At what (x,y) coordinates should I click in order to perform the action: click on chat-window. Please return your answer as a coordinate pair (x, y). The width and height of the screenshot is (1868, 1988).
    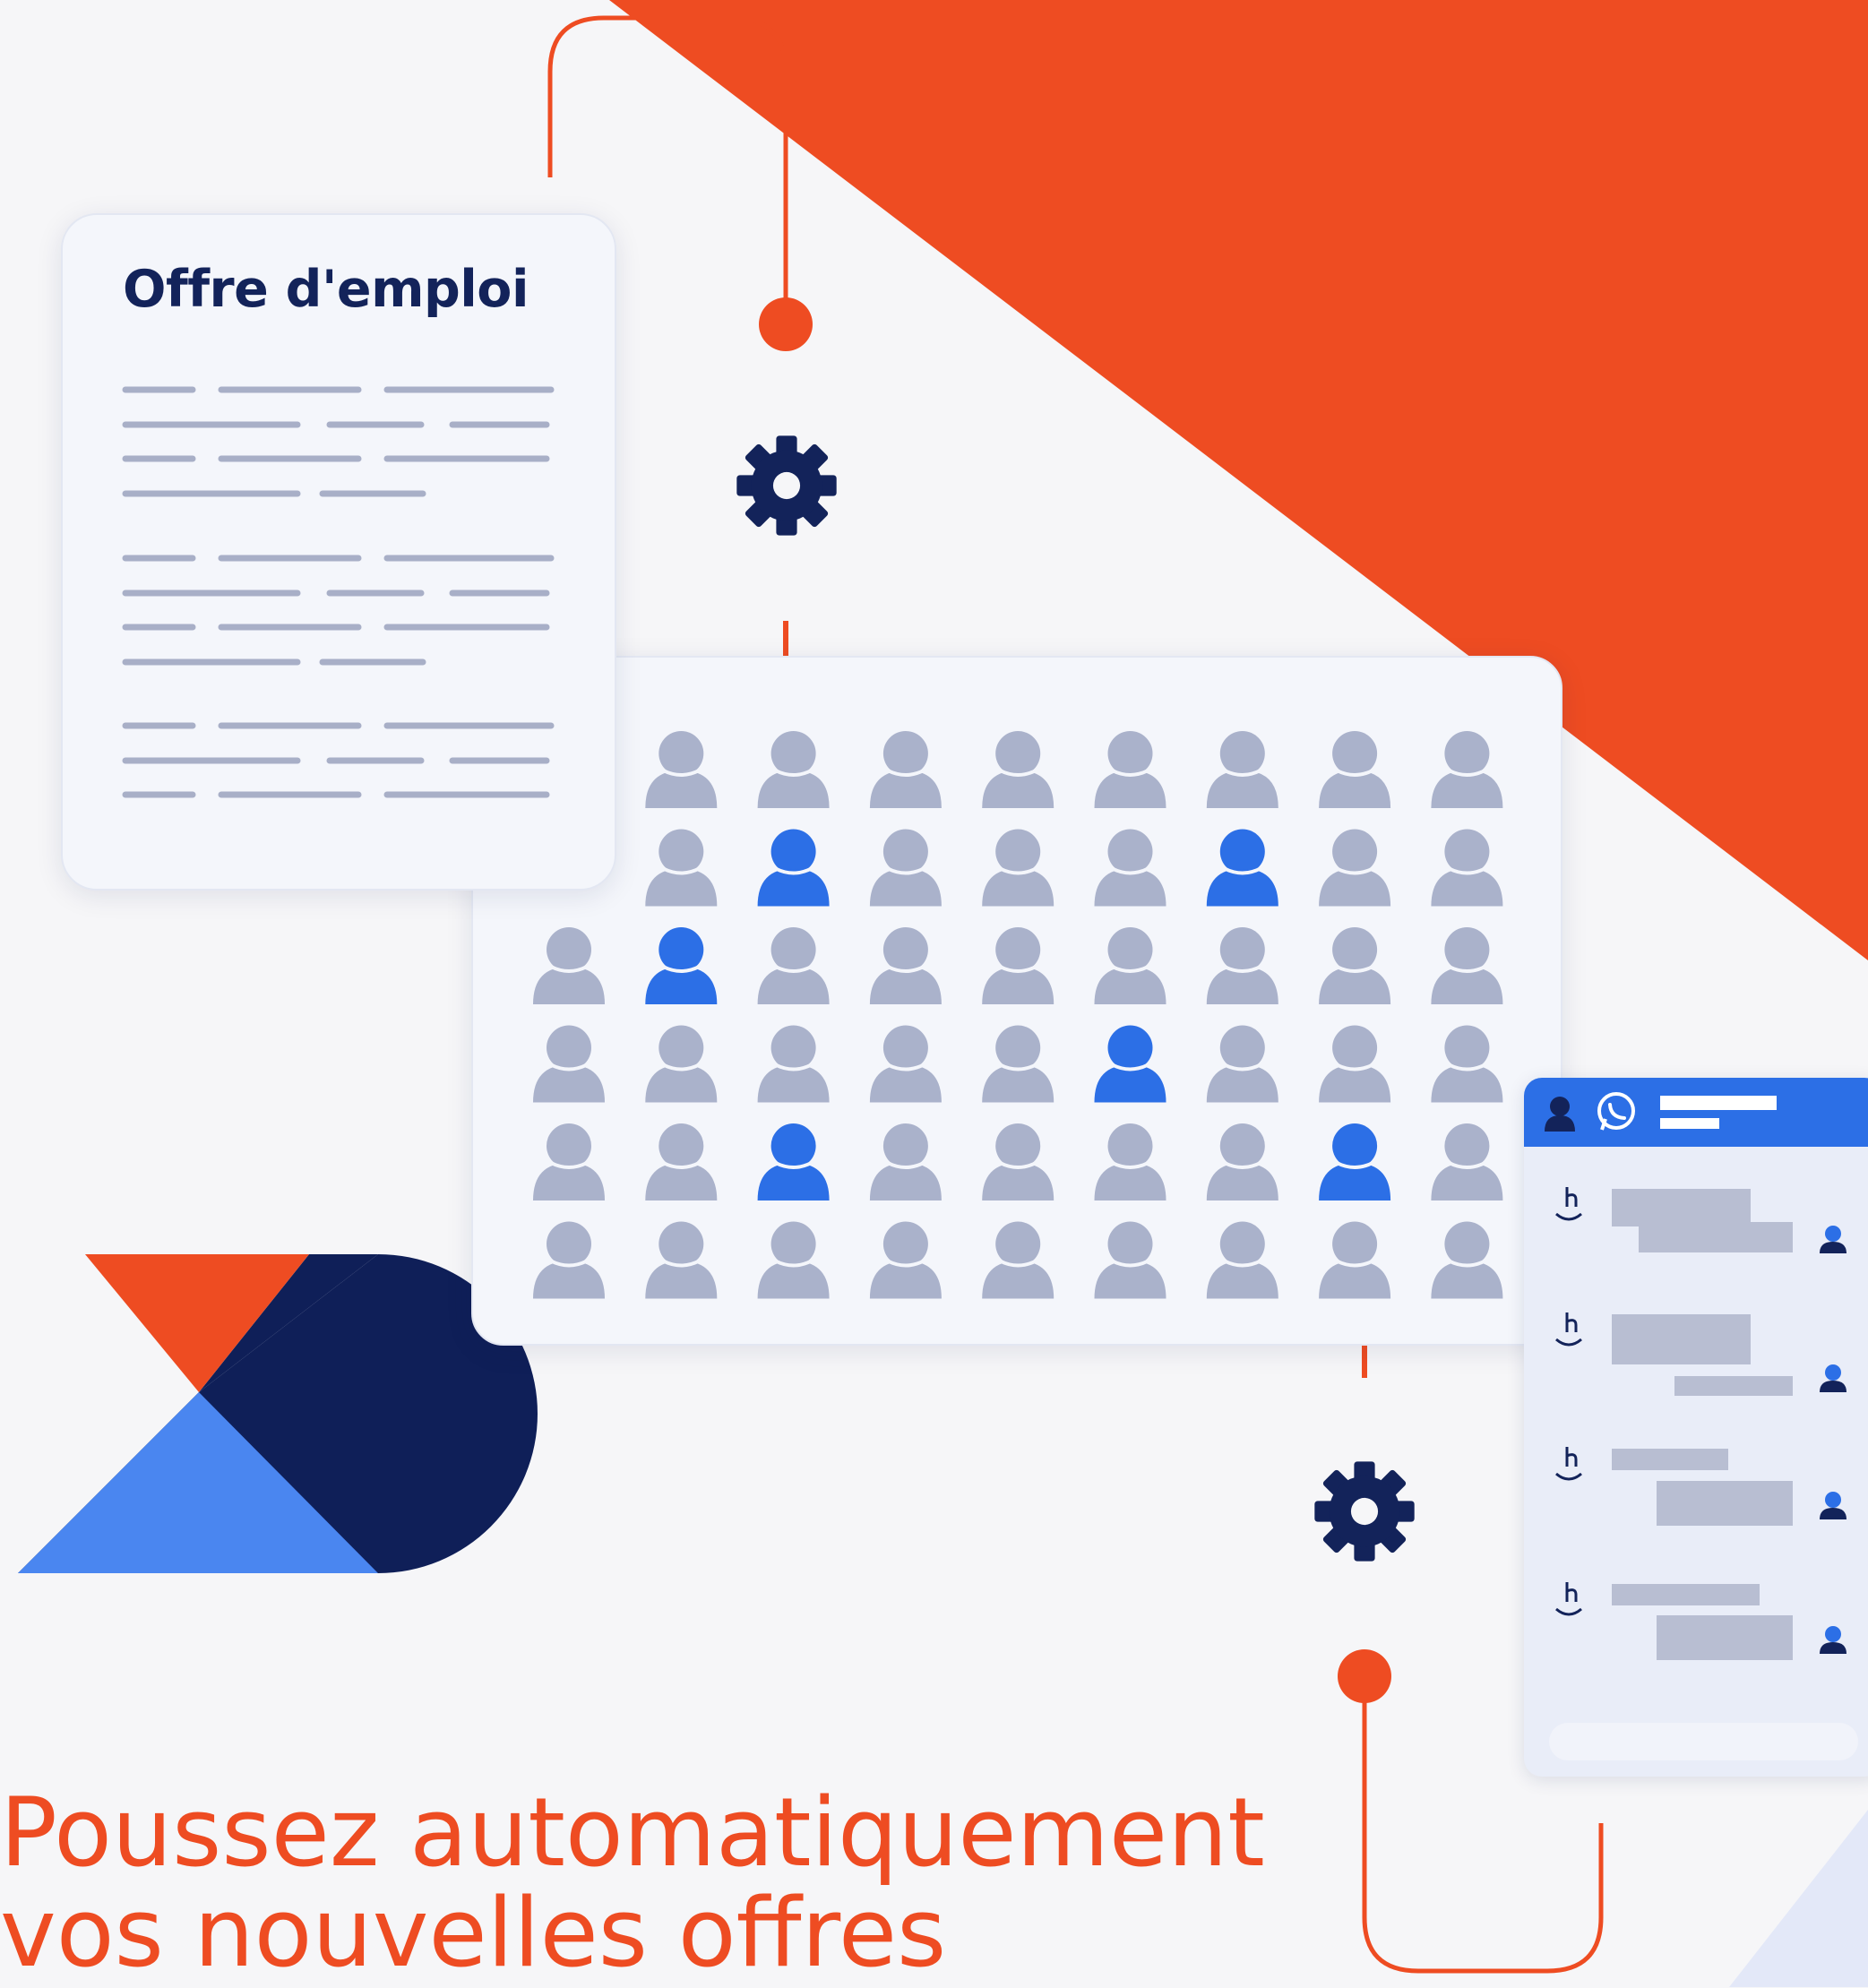
    Looking at the image, I should click on (1696, 1427).